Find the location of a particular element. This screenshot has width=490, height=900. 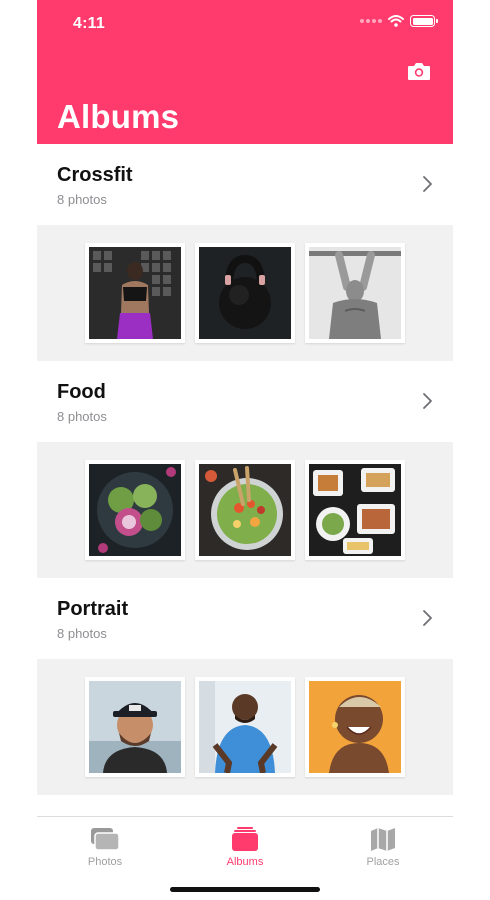

home-indicator is located at coordinates (245, 889).